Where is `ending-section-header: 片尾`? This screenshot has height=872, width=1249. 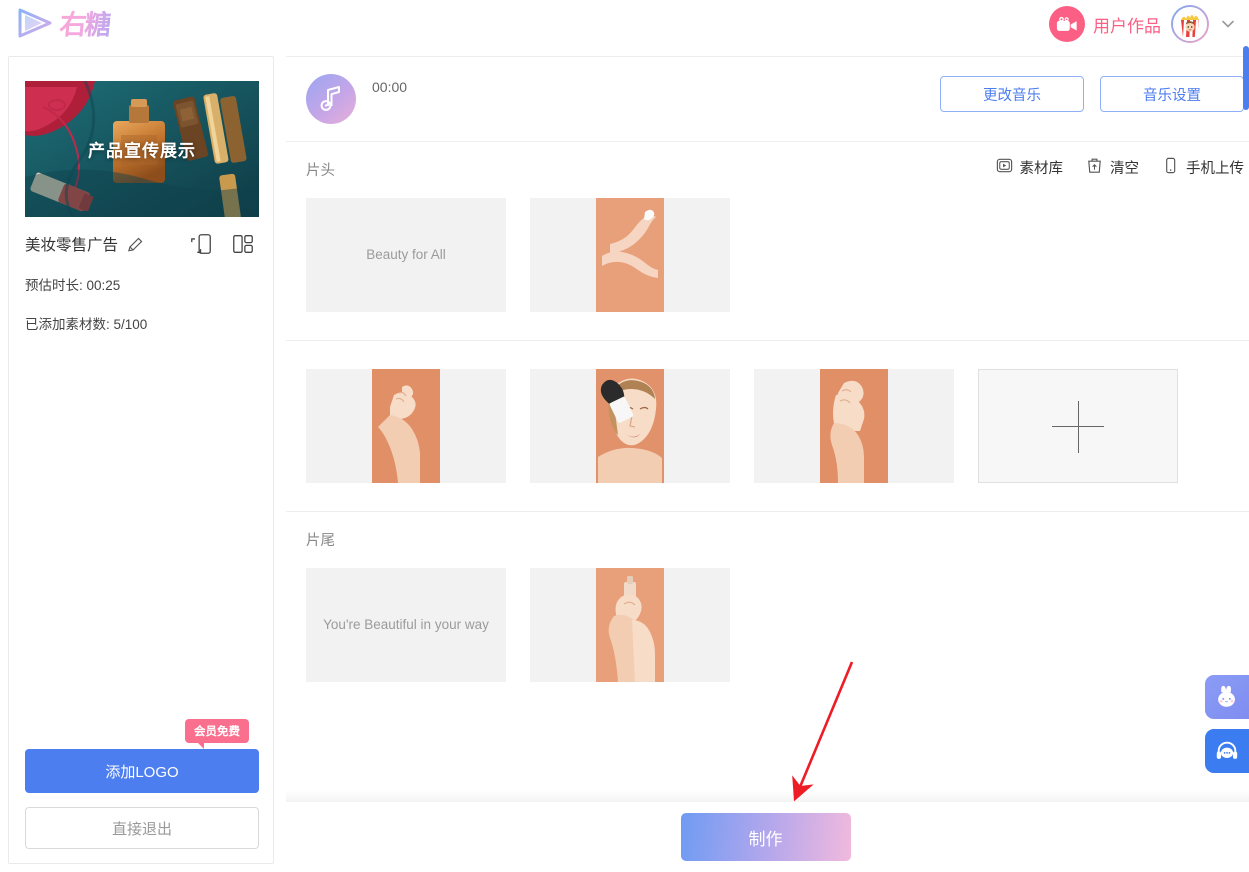
ending-section-header: 片尾 is located at coordinates (767, 540).